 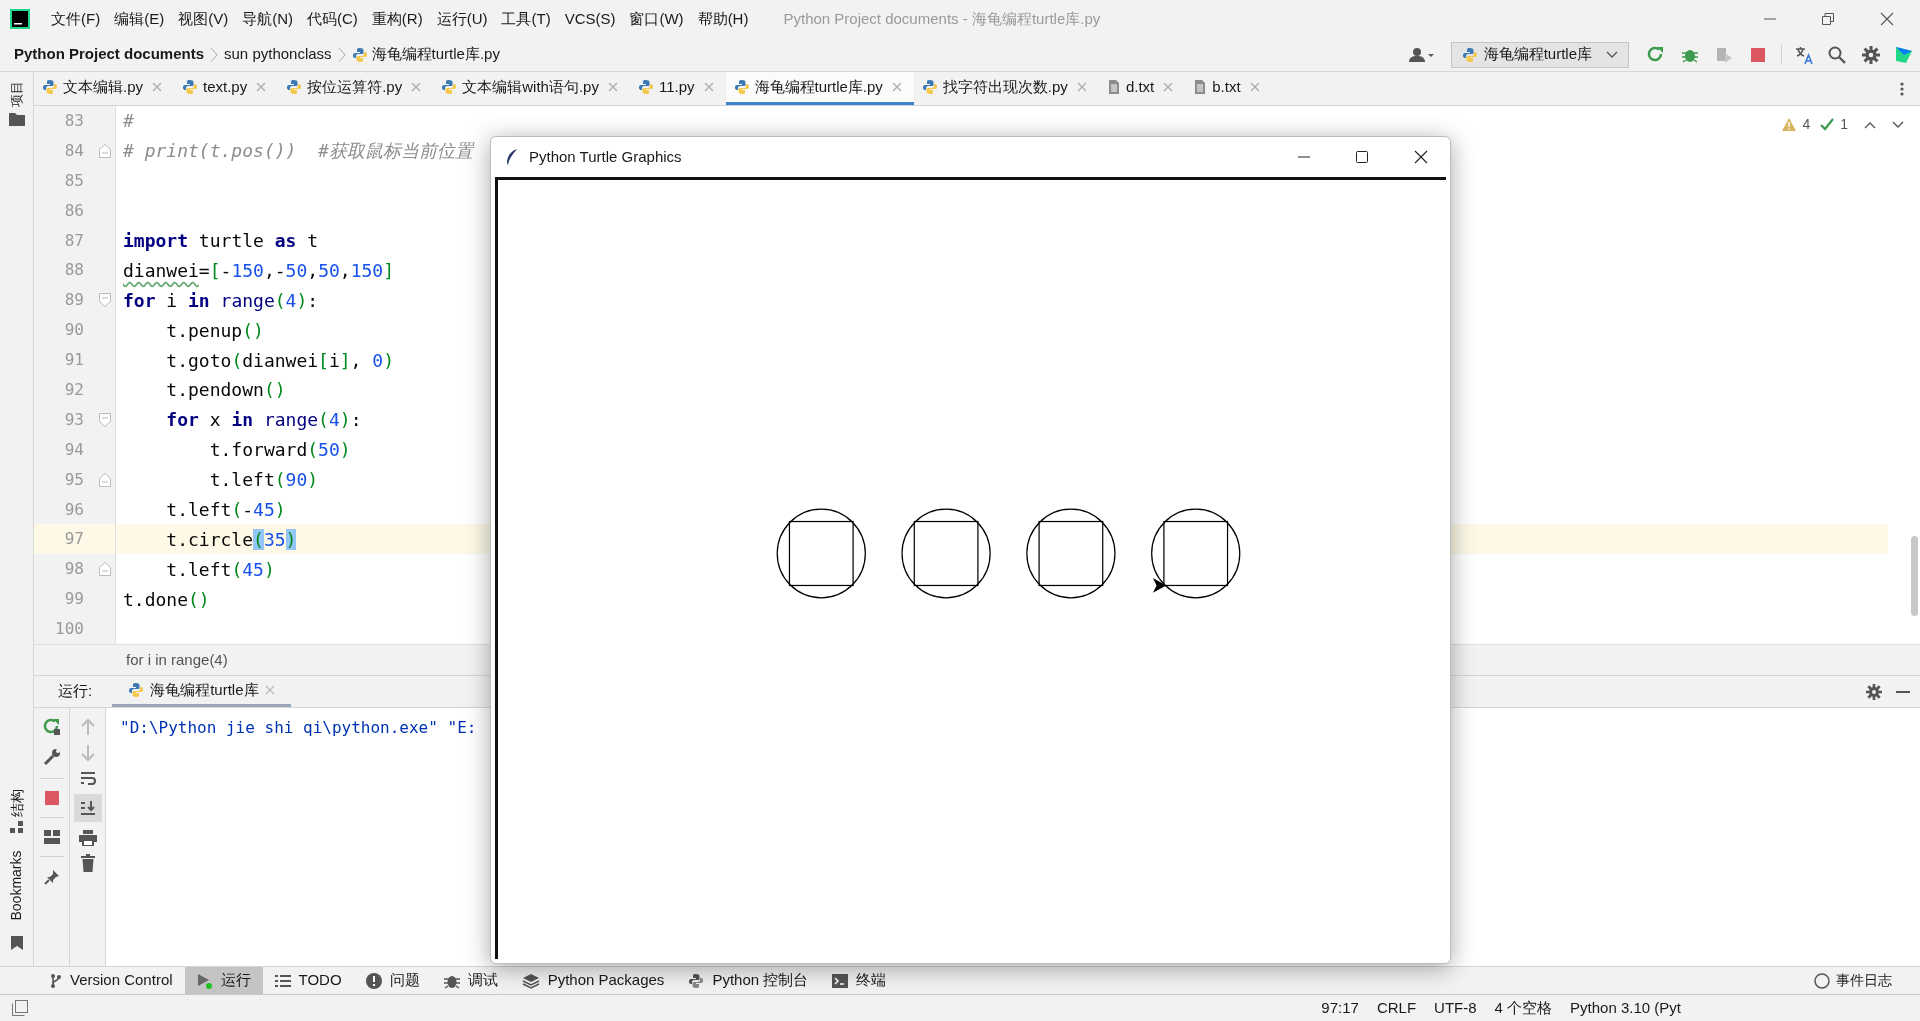 I want to click on menu-item: 代码(C), so click(x=332, y=19).